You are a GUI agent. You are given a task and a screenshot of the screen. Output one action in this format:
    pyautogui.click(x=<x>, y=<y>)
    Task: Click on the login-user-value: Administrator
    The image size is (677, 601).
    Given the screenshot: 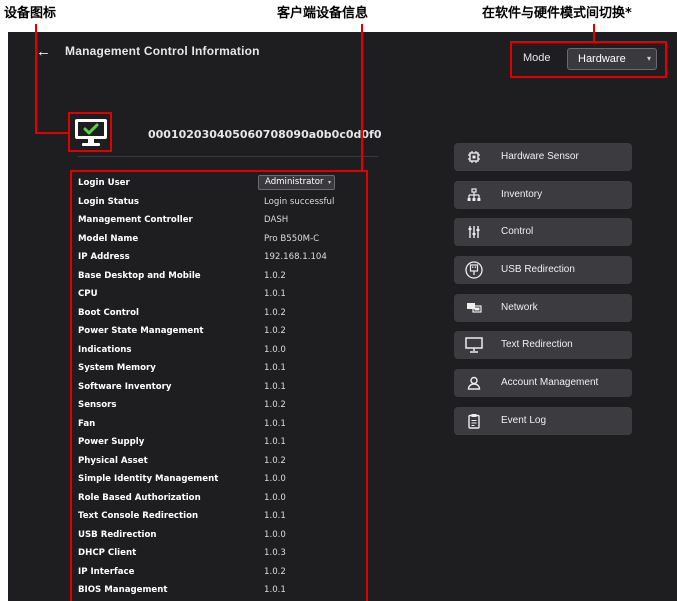 What is the action you would take?
    pyautogui.click(x=294, y=182)
    